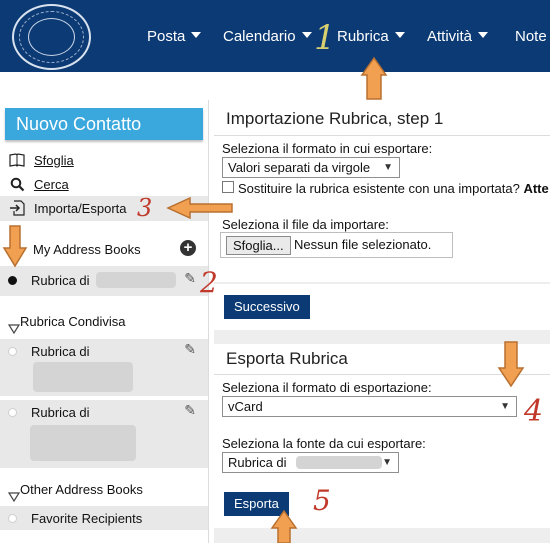  I want to click on import-format-label: Seleziona il formato in cui esportare:, so click(327, 148).